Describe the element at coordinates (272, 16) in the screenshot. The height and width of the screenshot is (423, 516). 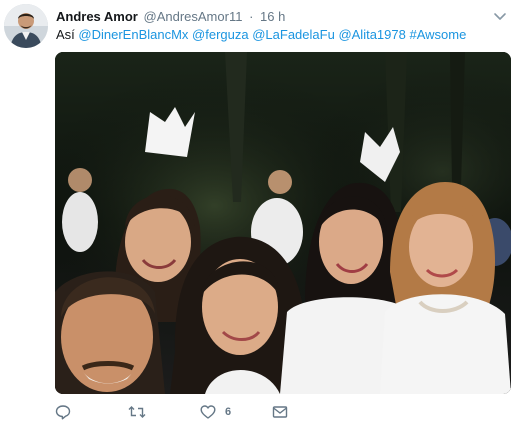
I see `tweet-timestamp: 16 h` at that location.